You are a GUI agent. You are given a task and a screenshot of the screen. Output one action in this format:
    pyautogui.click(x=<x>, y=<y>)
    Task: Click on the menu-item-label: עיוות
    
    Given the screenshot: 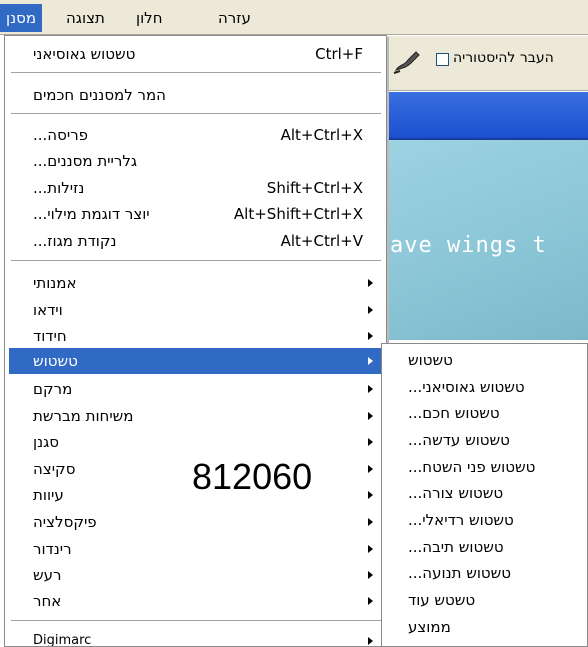 What is the action you would take?
    pyautogui.click(x=48, y=495)
    